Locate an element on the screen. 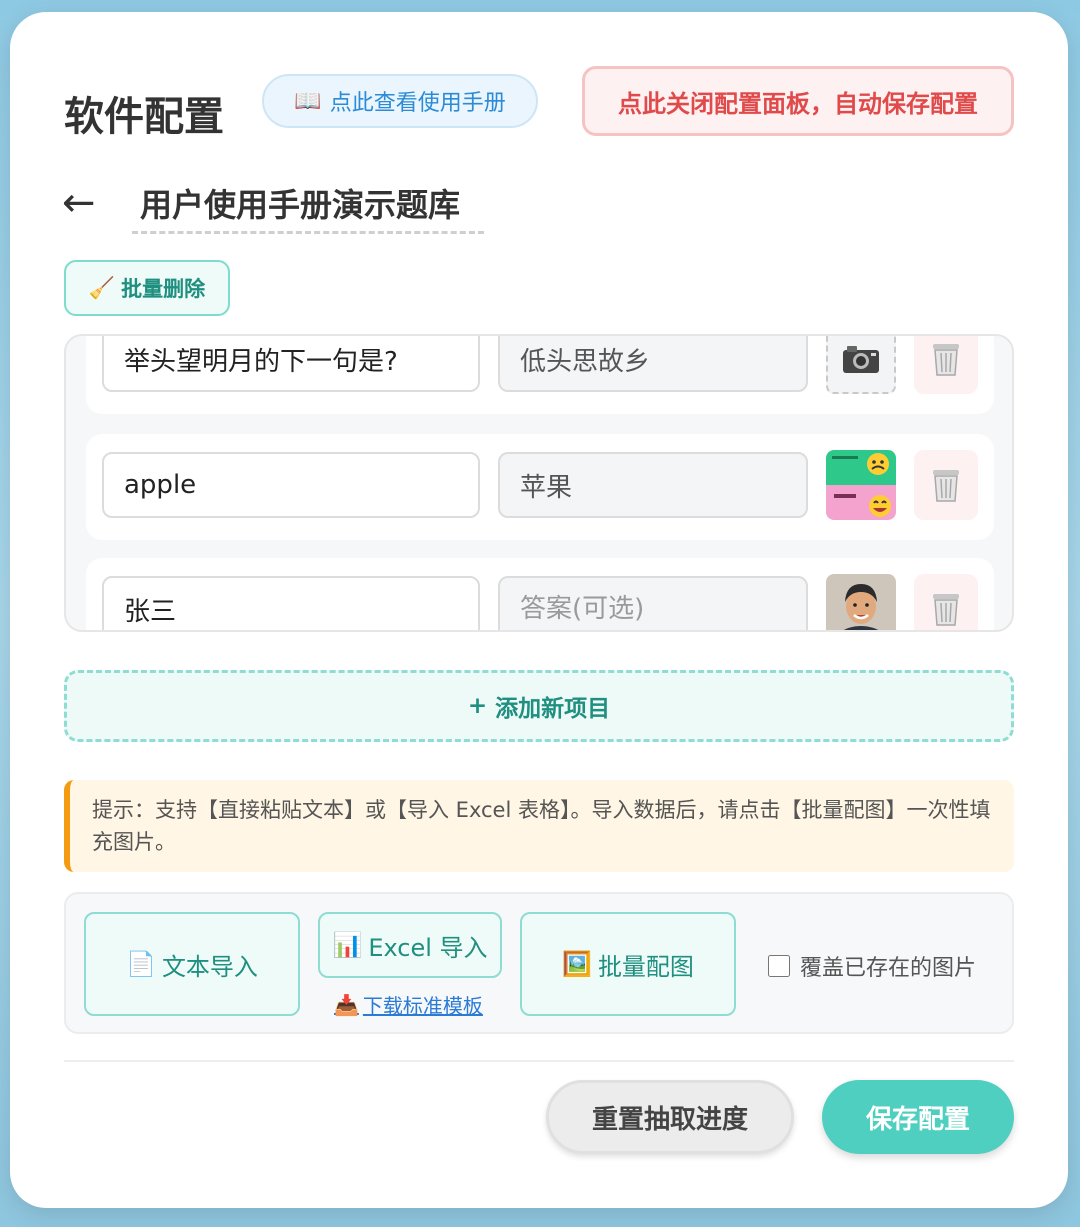  text-import-button: 📄 文本导入 is located at coordinates (192, 964).